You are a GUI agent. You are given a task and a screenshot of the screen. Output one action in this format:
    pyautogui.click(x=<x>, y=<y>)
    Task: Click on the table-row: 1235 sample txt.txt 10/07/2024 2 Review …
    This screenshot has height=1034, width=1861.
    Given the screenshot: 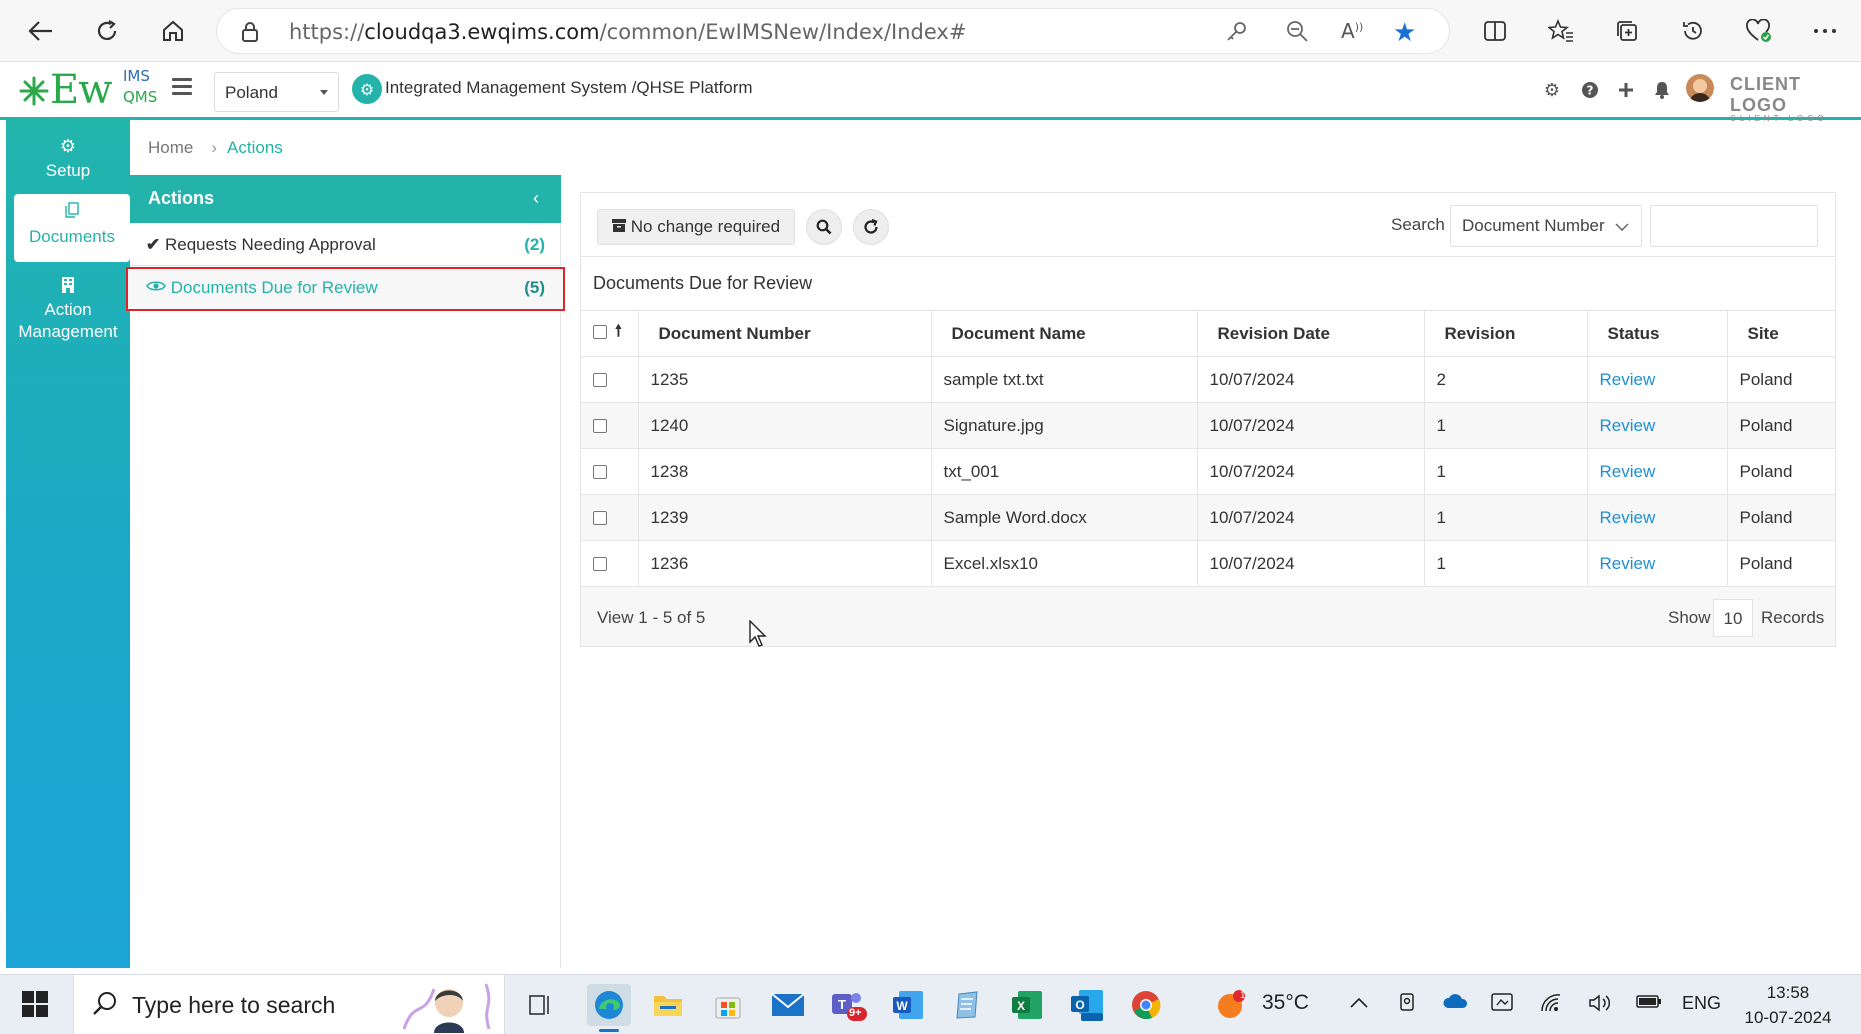 What is the action you would take?
    pyautogui.click(x=1208, y=379)
    